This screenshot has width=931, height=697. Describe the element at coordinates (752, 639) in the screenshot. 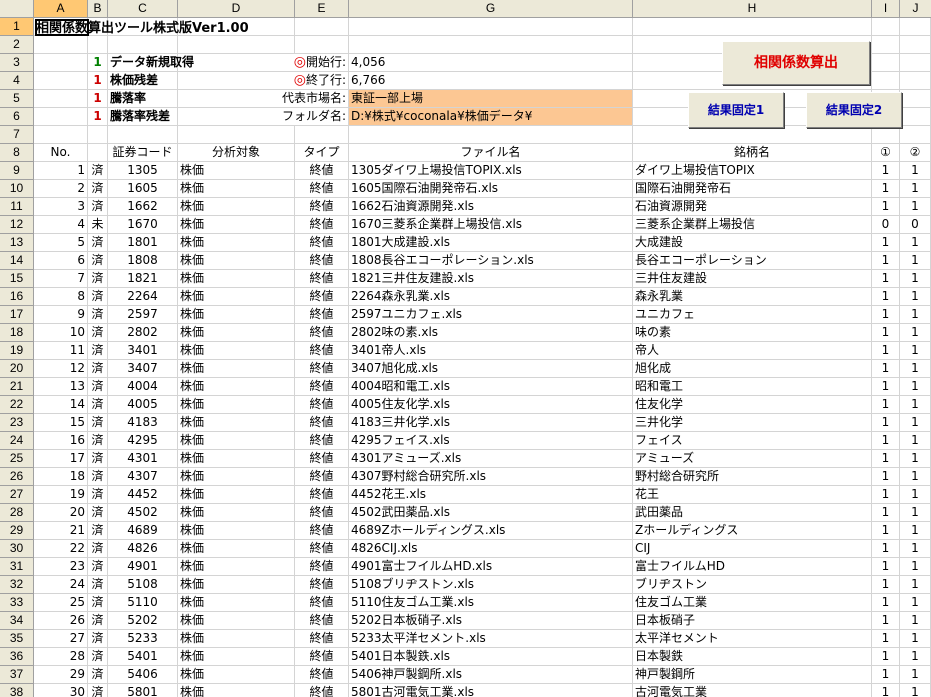

I see `data-name: 太平洋セメント` at that location.